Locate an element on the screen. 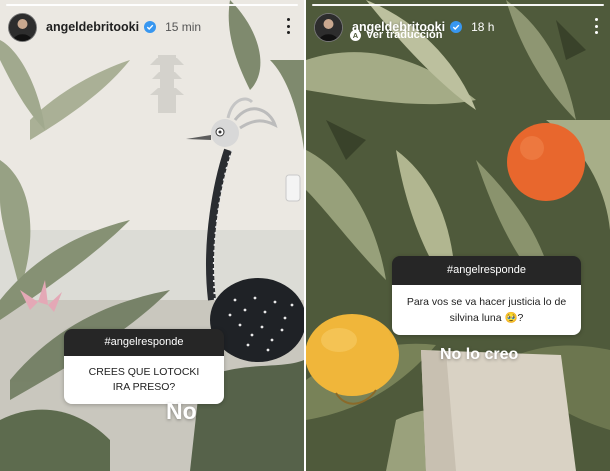 This screenshot has height=471, width=610. question-text-line-2: silvina luna 🥹? is located at coordinates (486, 318).